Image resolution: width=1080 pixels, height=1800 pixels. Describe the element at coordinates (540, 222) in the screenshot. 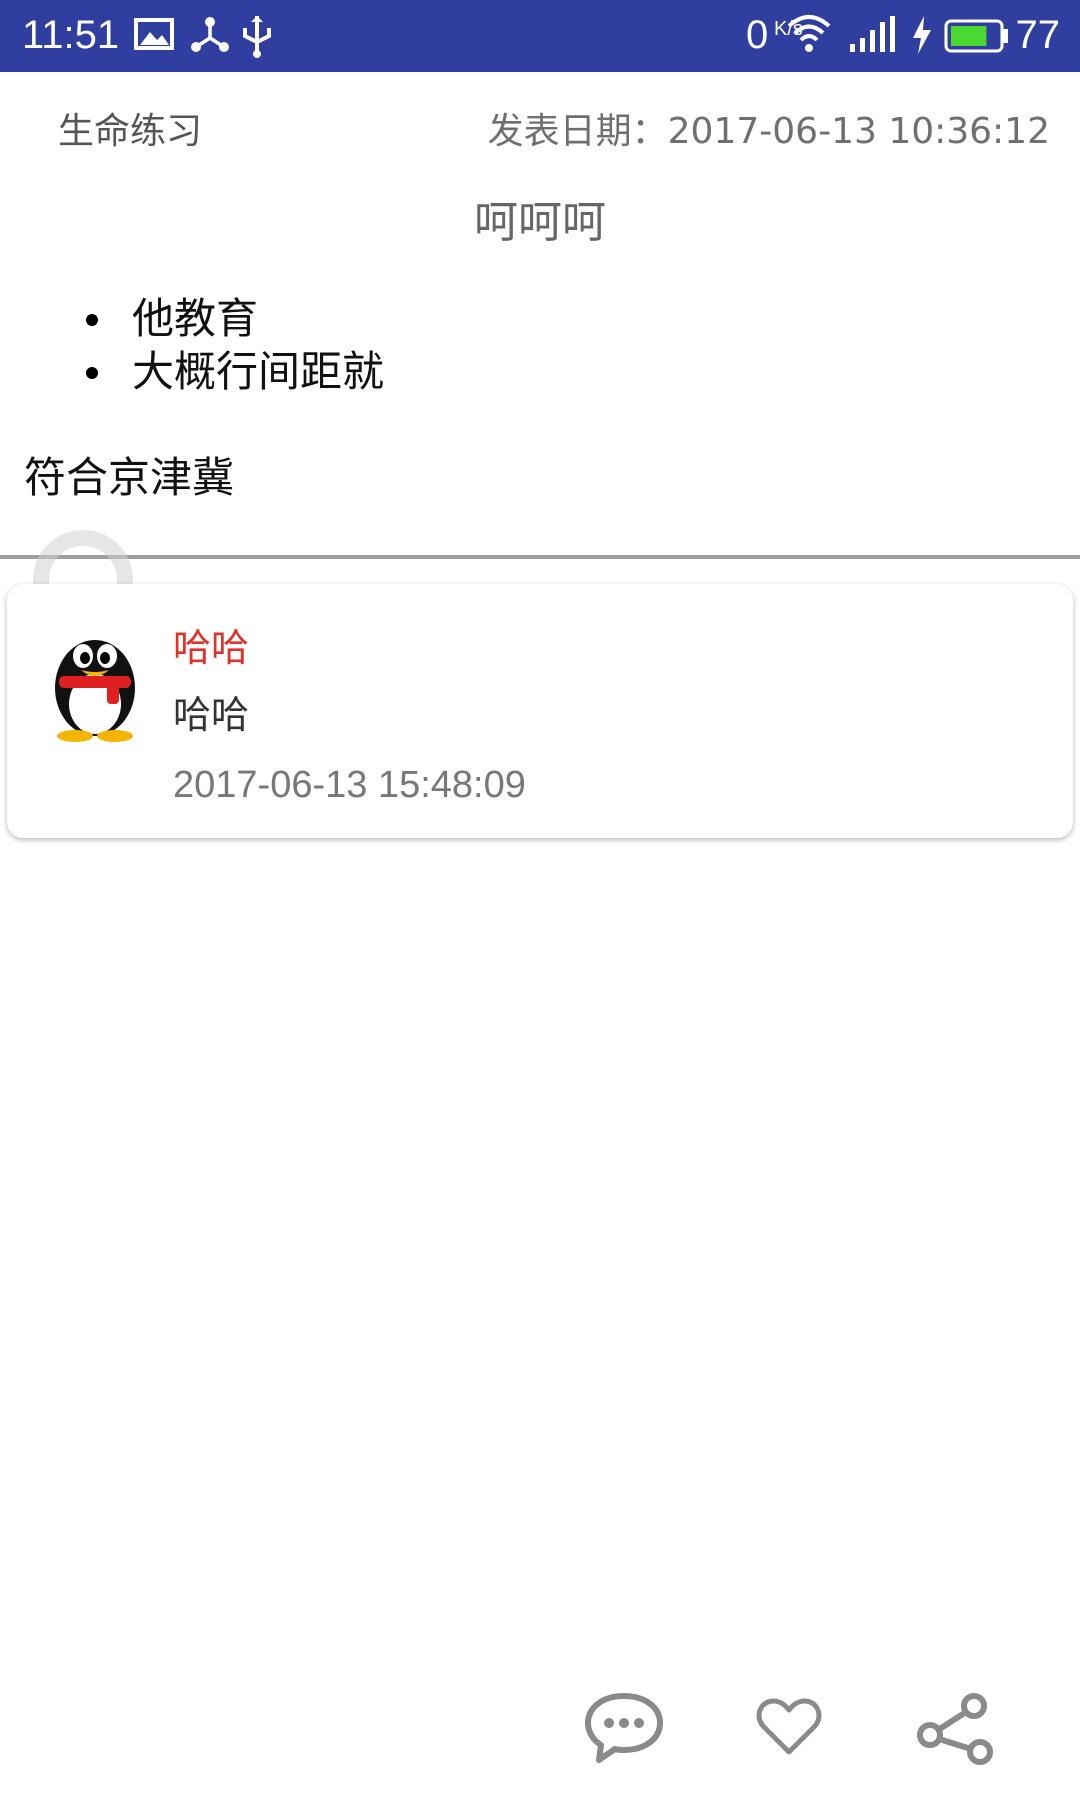

I see `article-title: 呵呵呵` at that location.